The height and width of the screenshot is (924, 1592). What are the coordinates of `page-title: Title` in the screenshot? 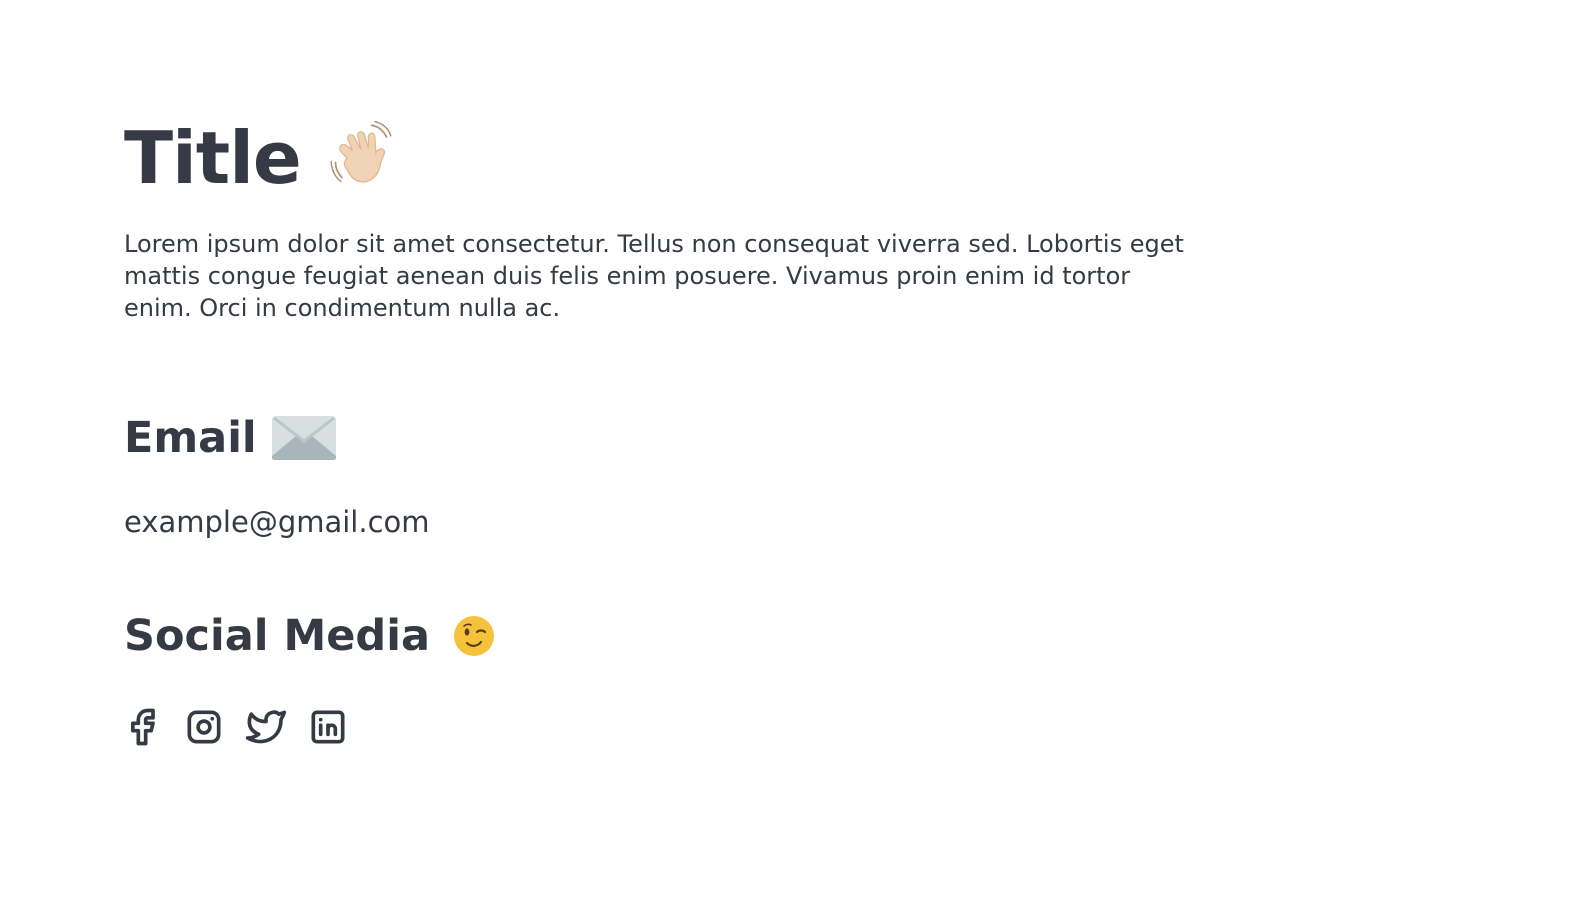 It's located at (213, 158).